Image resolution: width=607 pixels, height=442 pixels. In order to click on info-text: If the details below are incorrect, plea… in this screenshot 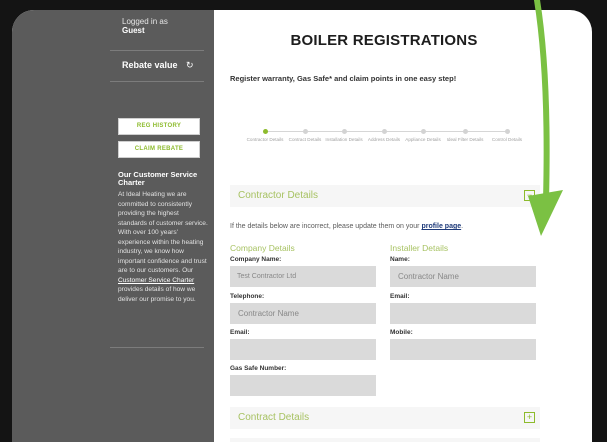, I will do `click(346, 226)`.